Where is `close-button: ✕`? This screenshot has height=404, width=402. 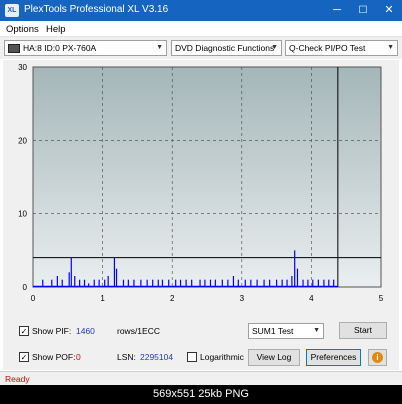 close-button: ✕ is located at coordinates (389, 10).